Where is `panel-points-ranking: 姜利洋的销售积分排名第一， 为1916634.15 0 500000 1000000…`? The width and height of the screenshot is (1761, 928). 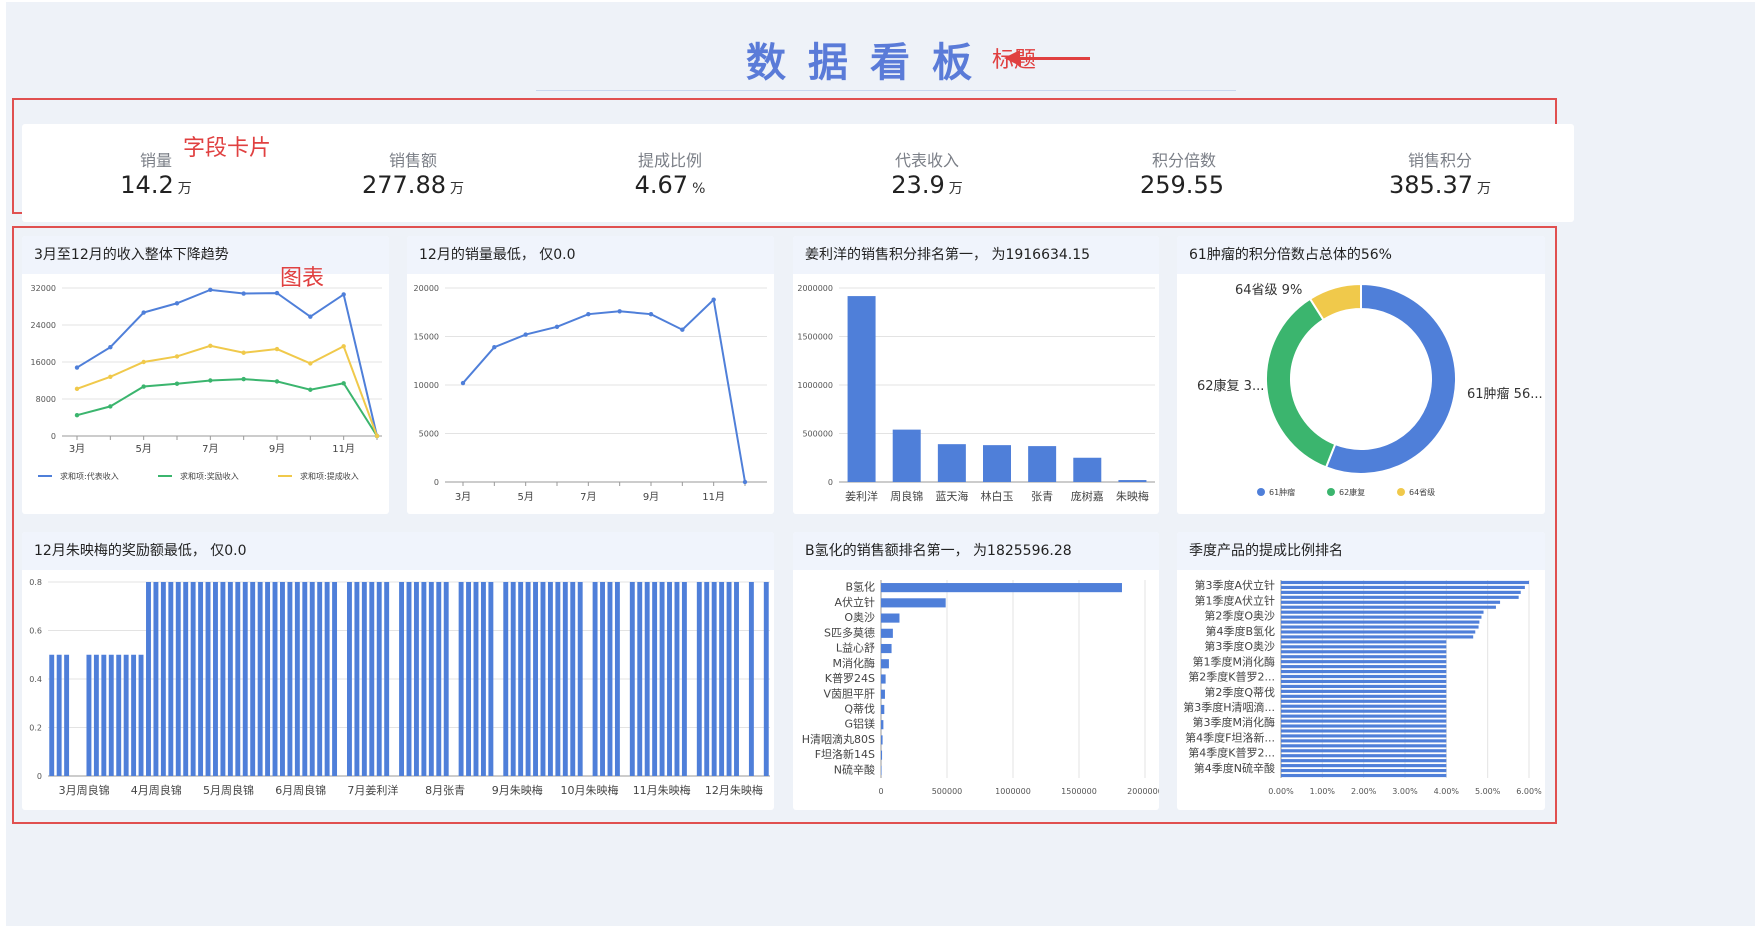
panel-points-ranking: 姜利洋的销售积分排名第一， 为1916634.15 0 500000 1000000… is located at coordinates (976, 375).